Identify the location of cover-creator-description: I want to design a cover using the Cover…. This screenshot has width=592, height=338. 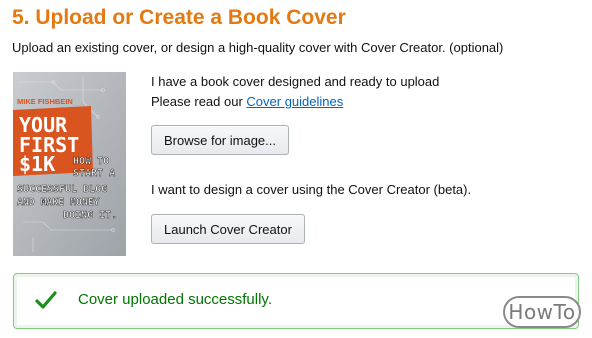
(311, 189).